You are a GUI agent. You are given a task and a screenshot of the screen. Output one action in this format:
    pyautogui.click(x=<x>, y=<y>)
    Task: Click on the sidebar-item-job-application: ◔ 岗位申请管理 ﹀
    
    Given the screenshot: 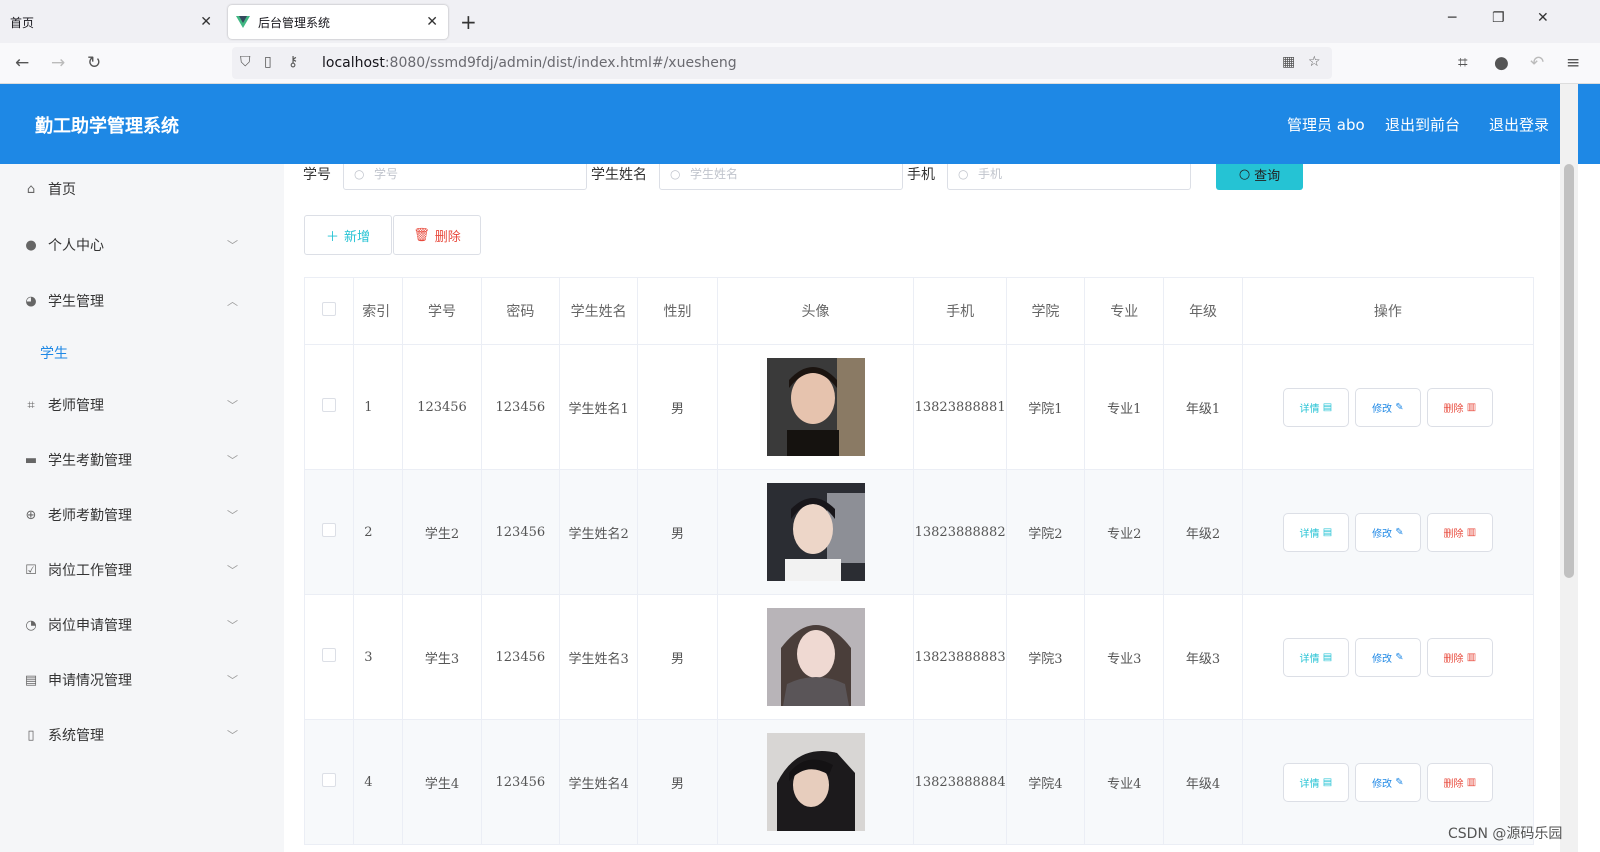 What is the action you would take?
    pyautogui.click(x=142, y=625)
    